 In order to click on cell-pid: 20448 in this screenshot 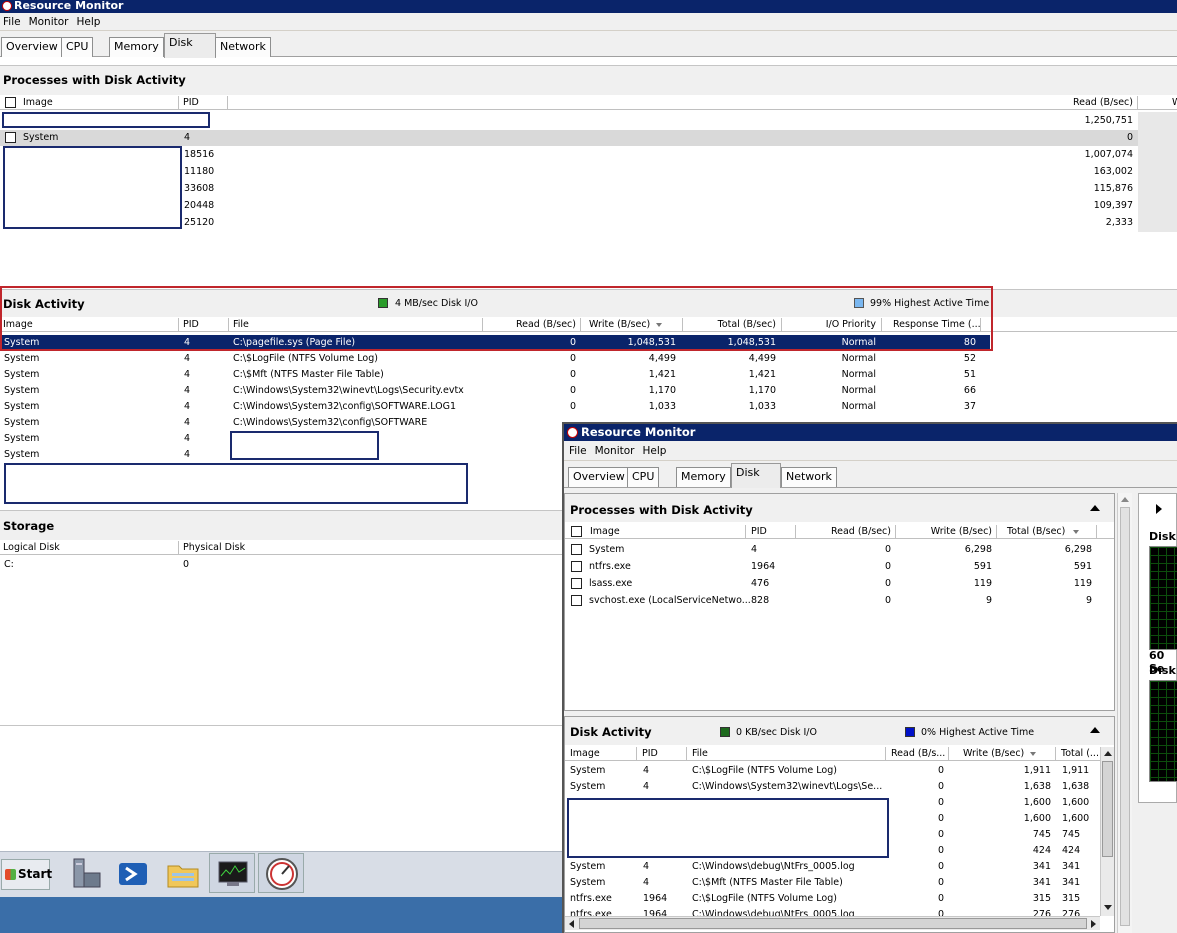, I will do `click(199, 205)`.